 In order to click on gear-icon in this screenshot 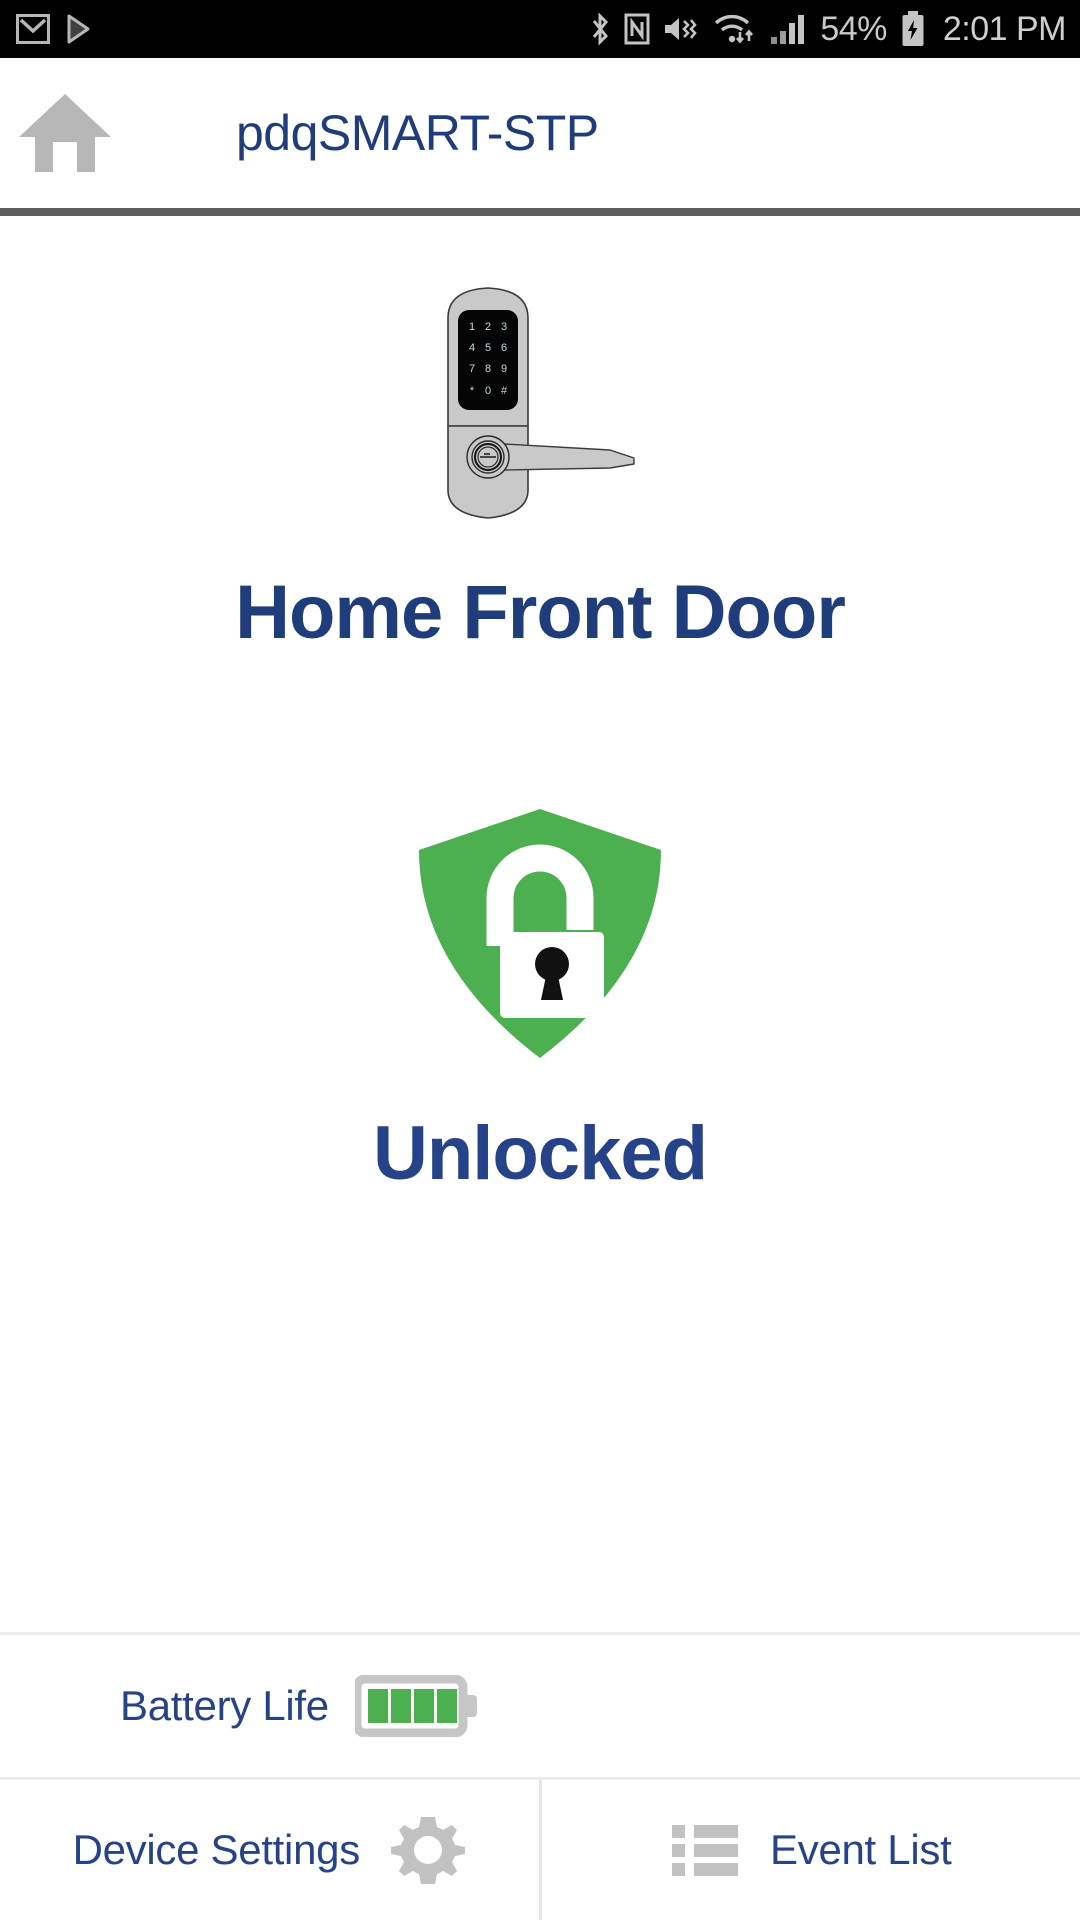, I will do `click(427, 1850)`.